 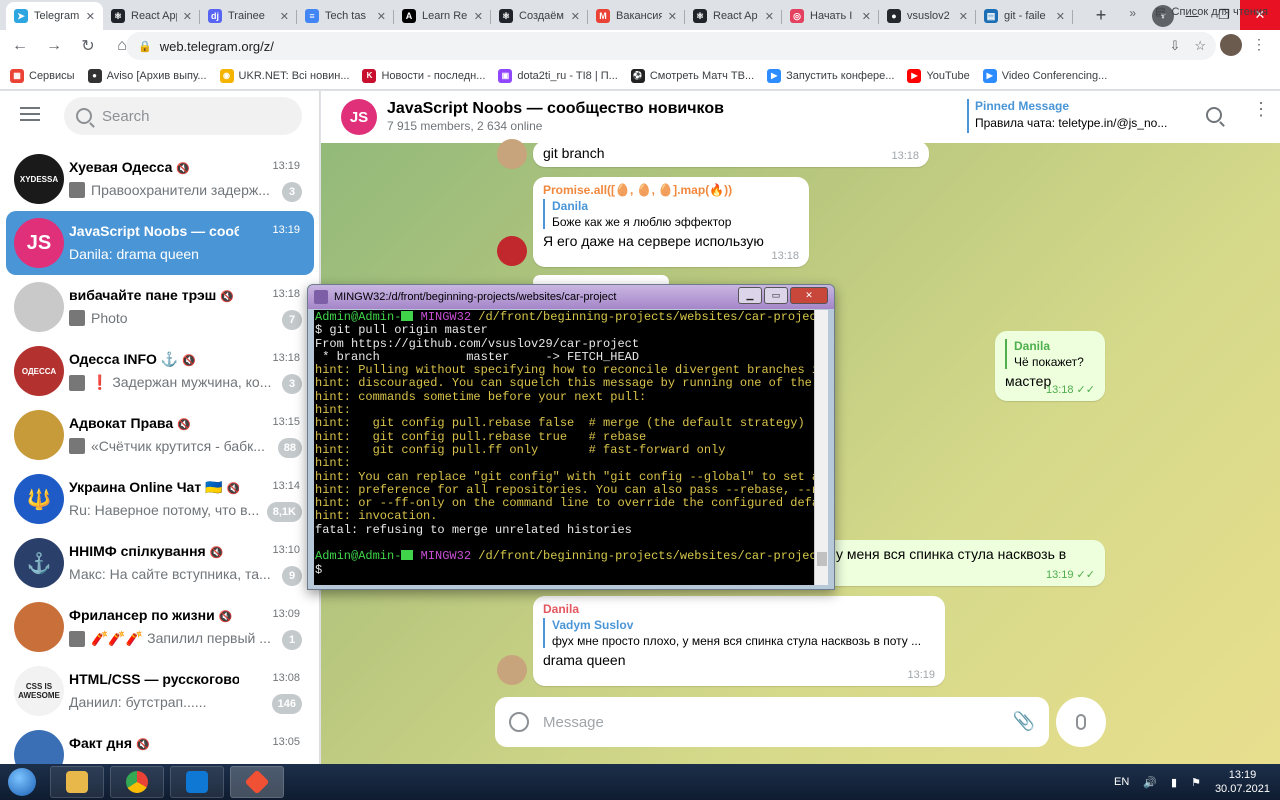 What do you see at coordinates (22, 782) in the screenshot?
I see `start-button` at bounding box center [22, 782].